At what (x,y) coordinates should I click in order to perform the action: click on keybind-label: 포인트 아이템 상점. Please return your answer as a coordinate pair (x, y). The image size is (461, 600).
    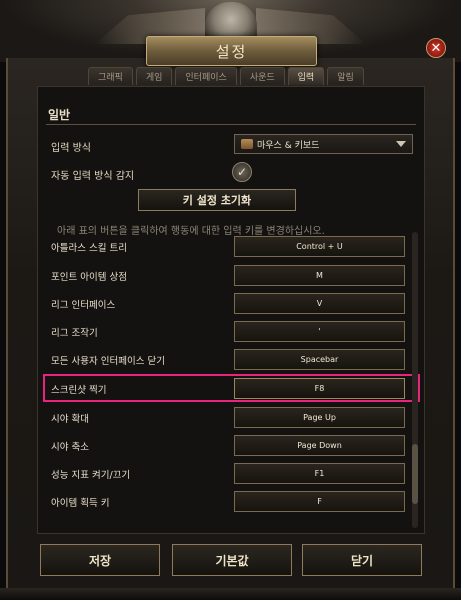
    Looking at the image, I should click on (89, 277).